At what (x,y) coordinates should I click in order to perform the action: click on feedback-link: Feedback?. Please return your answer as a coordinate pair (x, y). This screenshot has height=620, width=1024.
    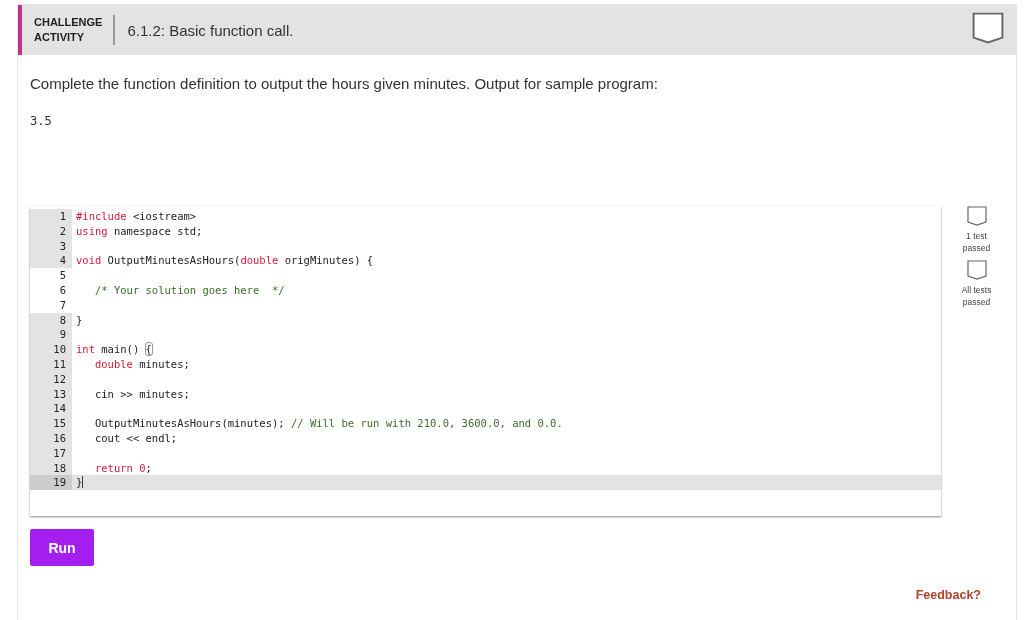
    Looking at the image, I should click on (948, 595).